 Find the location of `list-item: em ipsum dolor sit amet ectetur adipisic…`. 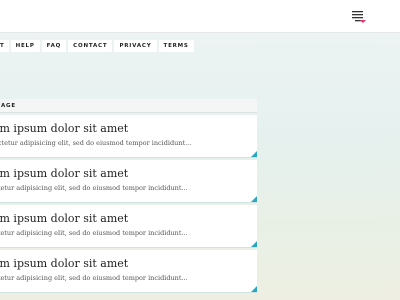

list-item: em ipsum dolor sit amet ectetur adipisic… is located at coordinates (128, 136).